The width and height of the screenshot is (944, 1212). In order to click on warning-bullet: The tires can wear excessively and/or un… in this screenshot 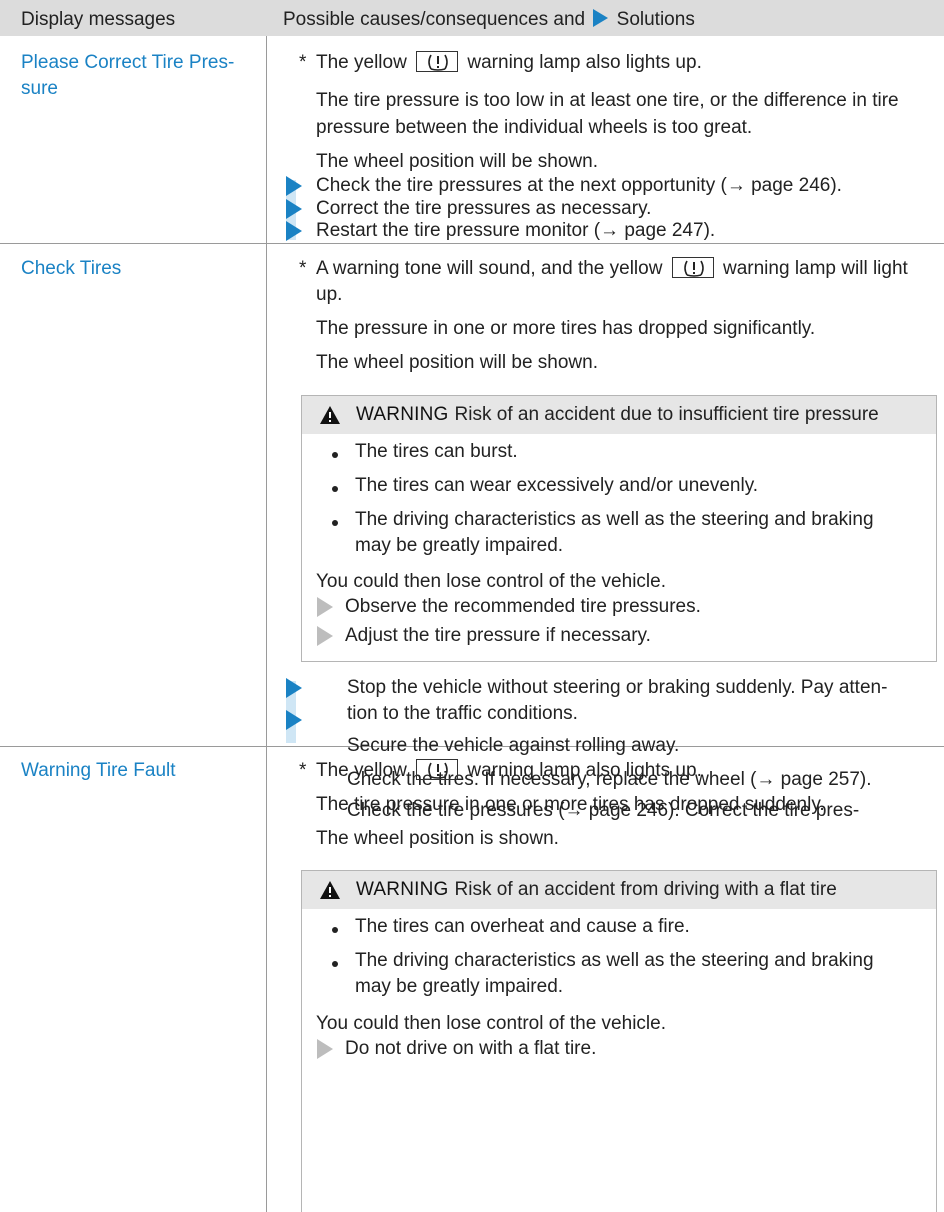, I will do `click(557, 485)`.